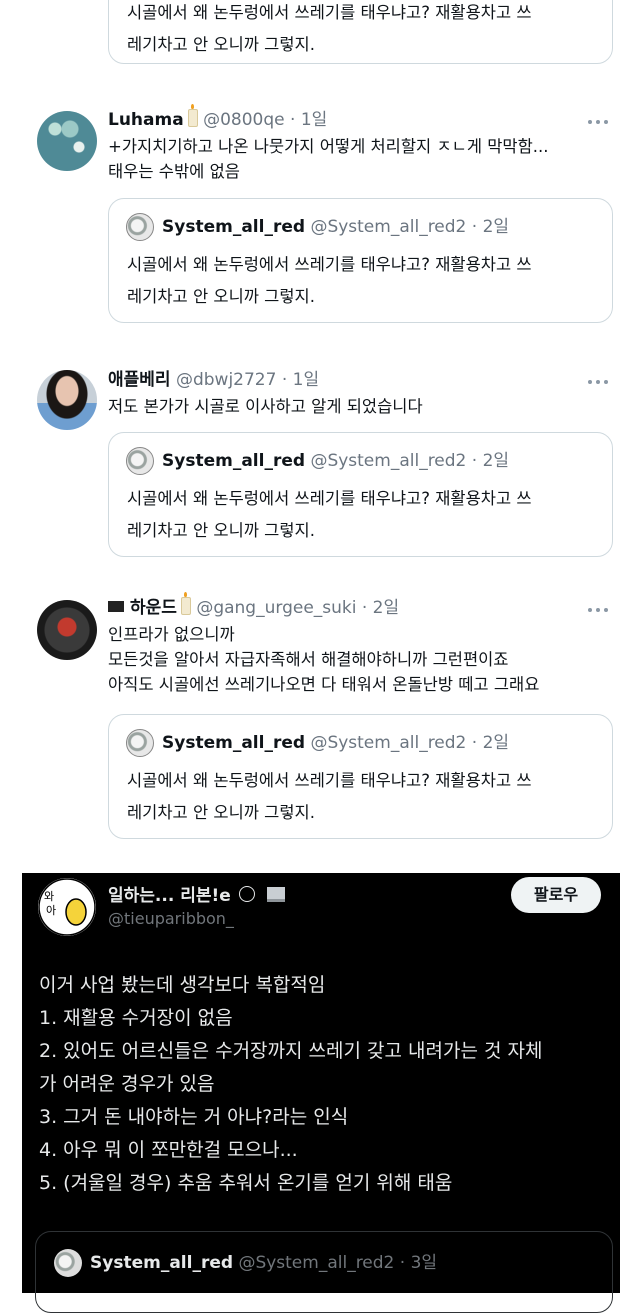  Describe the element at coordinates (153, 608) in the screenshot. I see `display-name: 하운드` at that location.